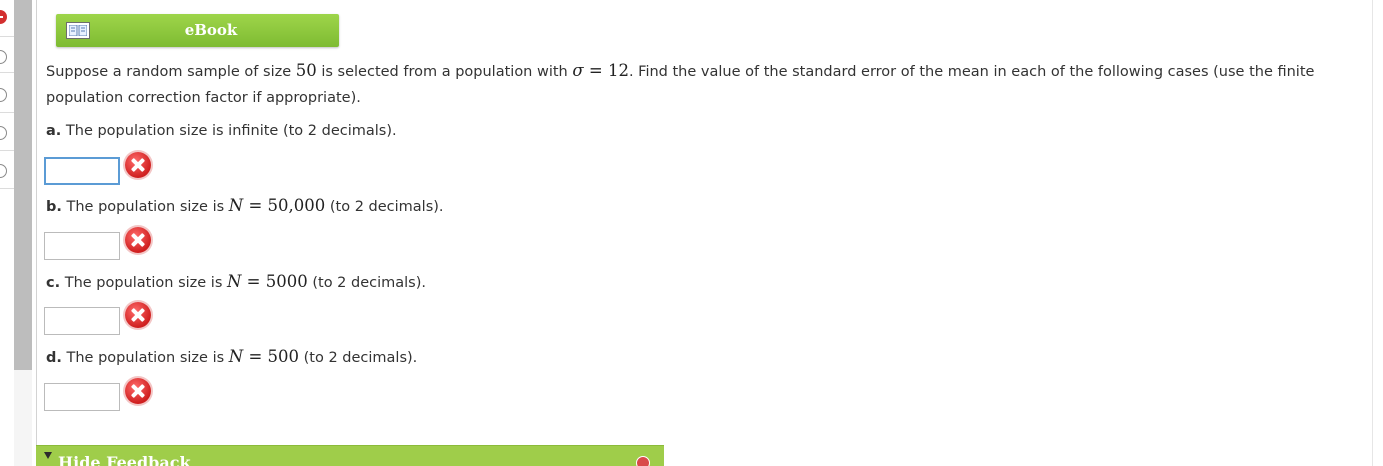  I want to click on scrollbar-thumb, so click(23, 185).